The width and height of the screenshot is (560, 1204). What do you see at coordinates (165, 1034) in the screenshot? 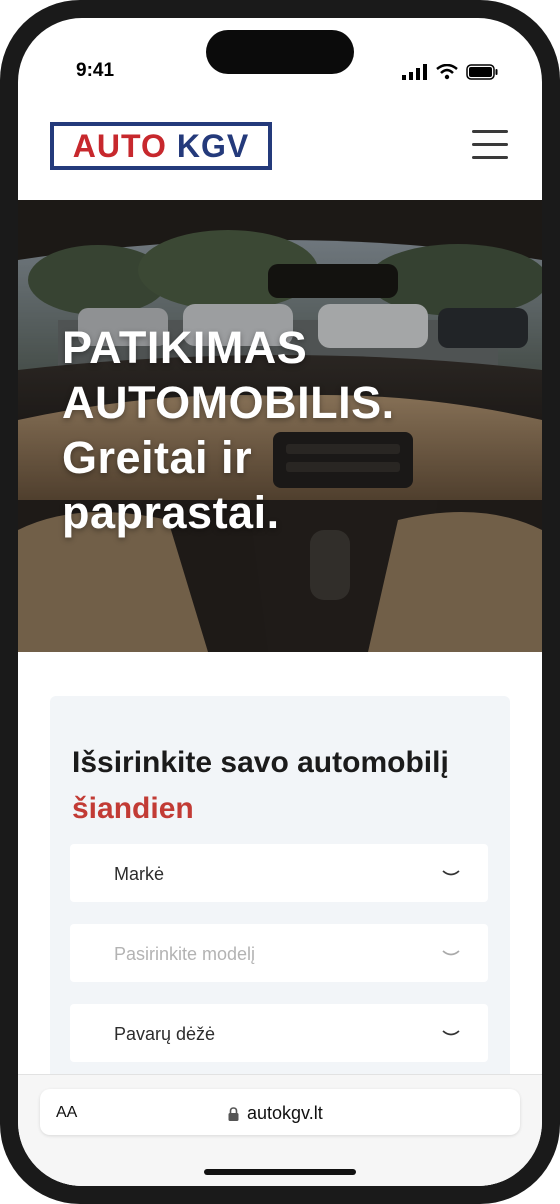
I see `gearbox-select-label: Pavarų dėžė` at bounding box center [165, 1034].